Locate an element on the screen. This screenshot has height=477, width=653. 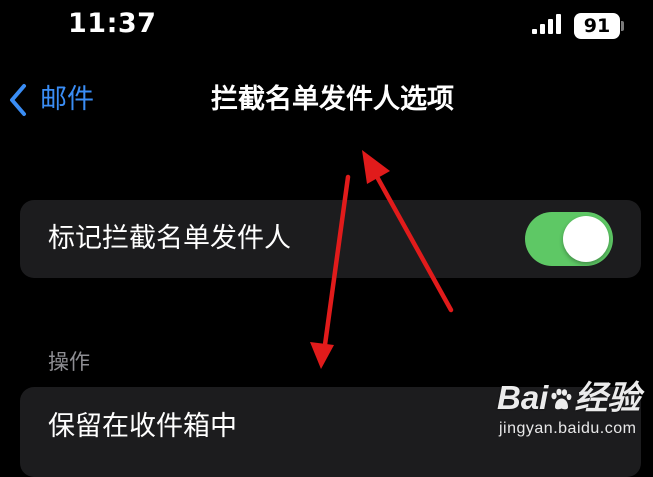
annotation-arrow-down-head is located at coordinates (322, 355).